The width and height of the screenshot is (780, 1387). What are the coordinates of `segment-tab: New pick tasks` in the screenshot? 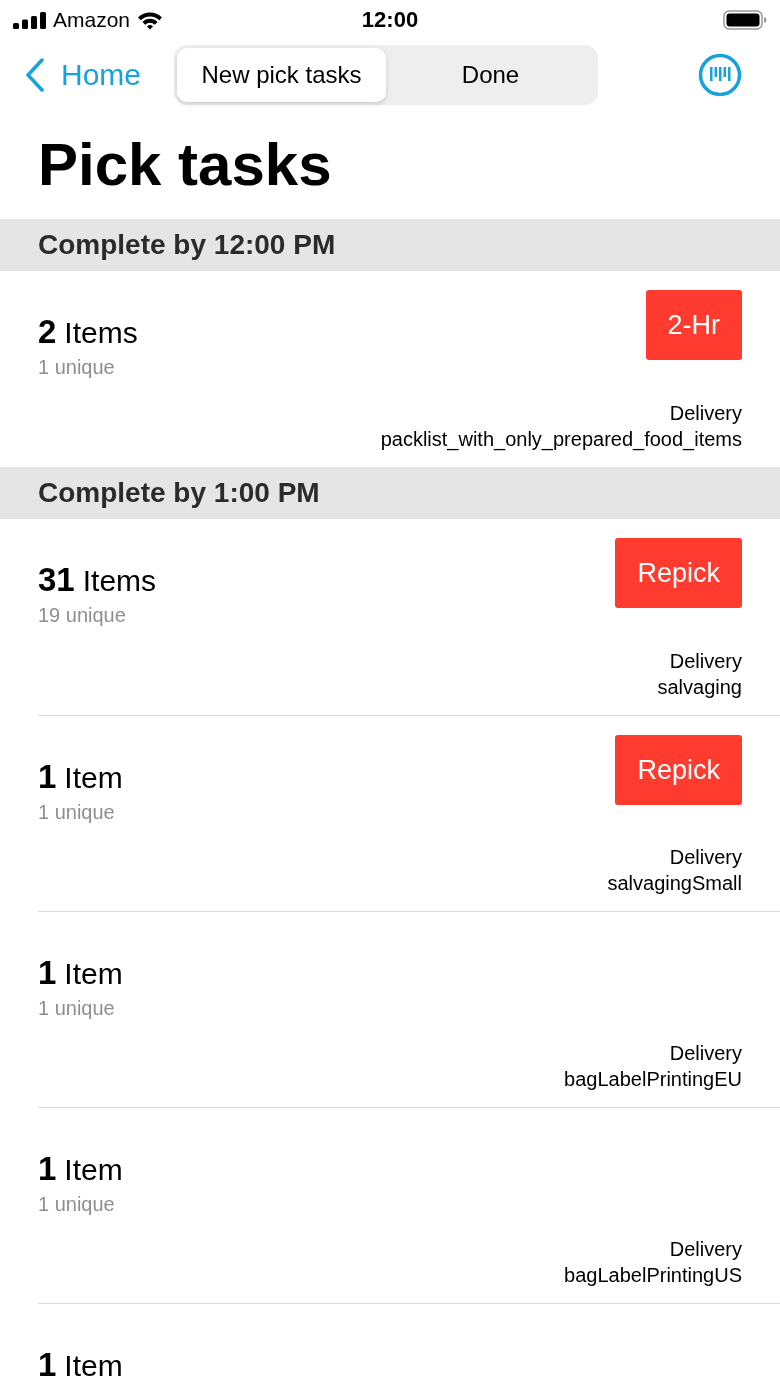 It's located at (282, 75).